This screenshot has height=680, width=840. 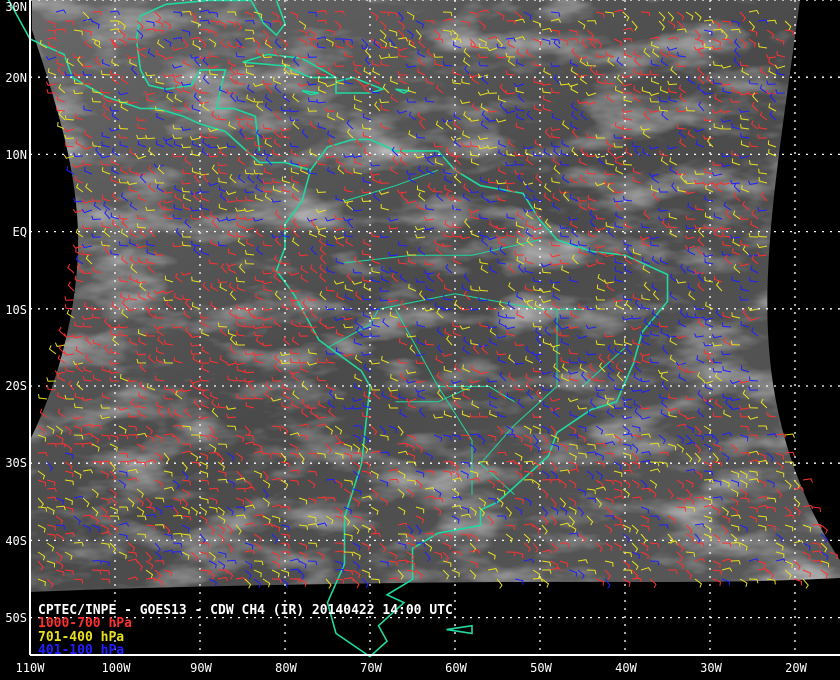 What do you see at coordinates (456, 668) in the screenshot?
I see `lon-label: 60W` at bounding box center [456, 668].